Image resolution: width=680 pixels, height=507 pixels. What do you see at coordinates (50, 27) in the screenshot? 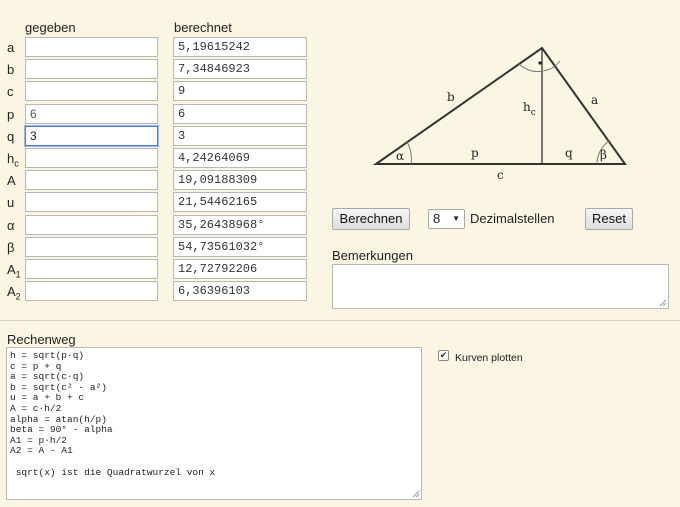
I see `given-column-header: gegeben` at bounding box center [50, 27].